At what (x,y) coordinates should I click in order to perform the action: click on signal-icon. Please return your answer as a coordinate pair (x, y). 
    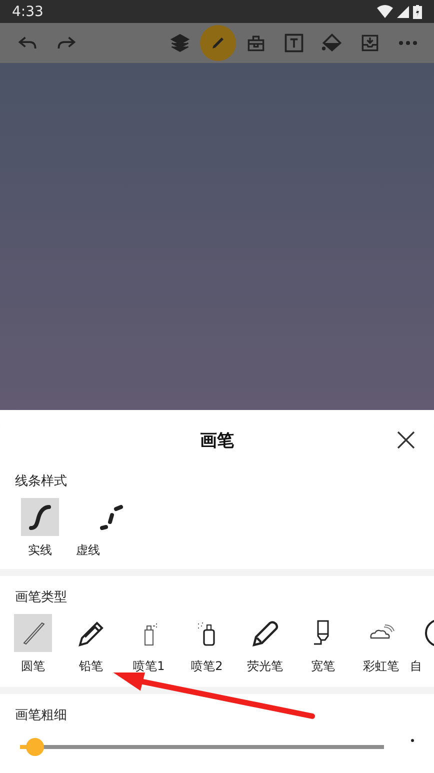
    Looking at the image, I should click on (403, 12).